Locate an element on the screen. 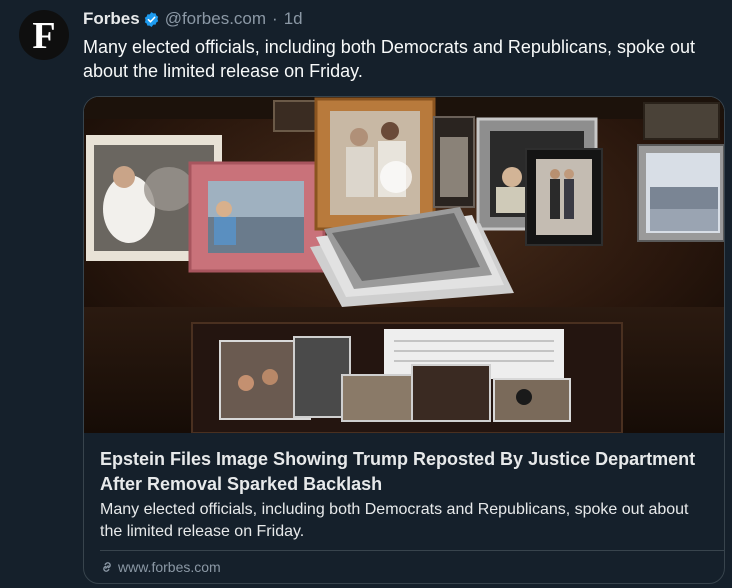 This screenshot has width=732, height=588. card-domain-link: www.forbes.com is located at coordinates (160, 567).